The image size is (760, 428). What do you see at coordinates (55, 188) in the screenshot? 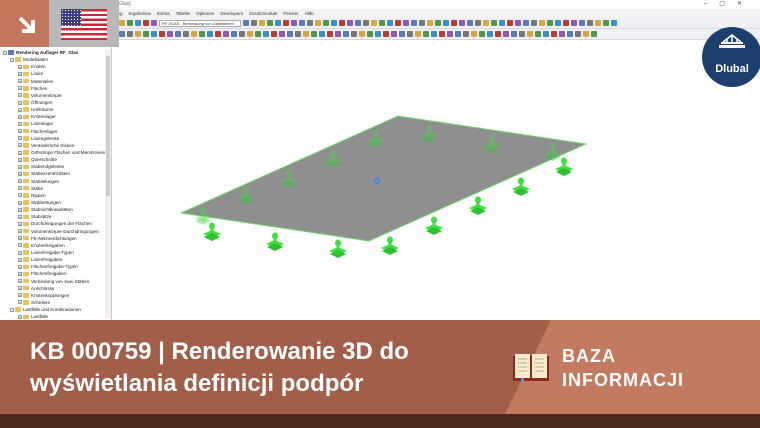
I see `tree-item: + Stäbe` at bounding box center [55, 188].